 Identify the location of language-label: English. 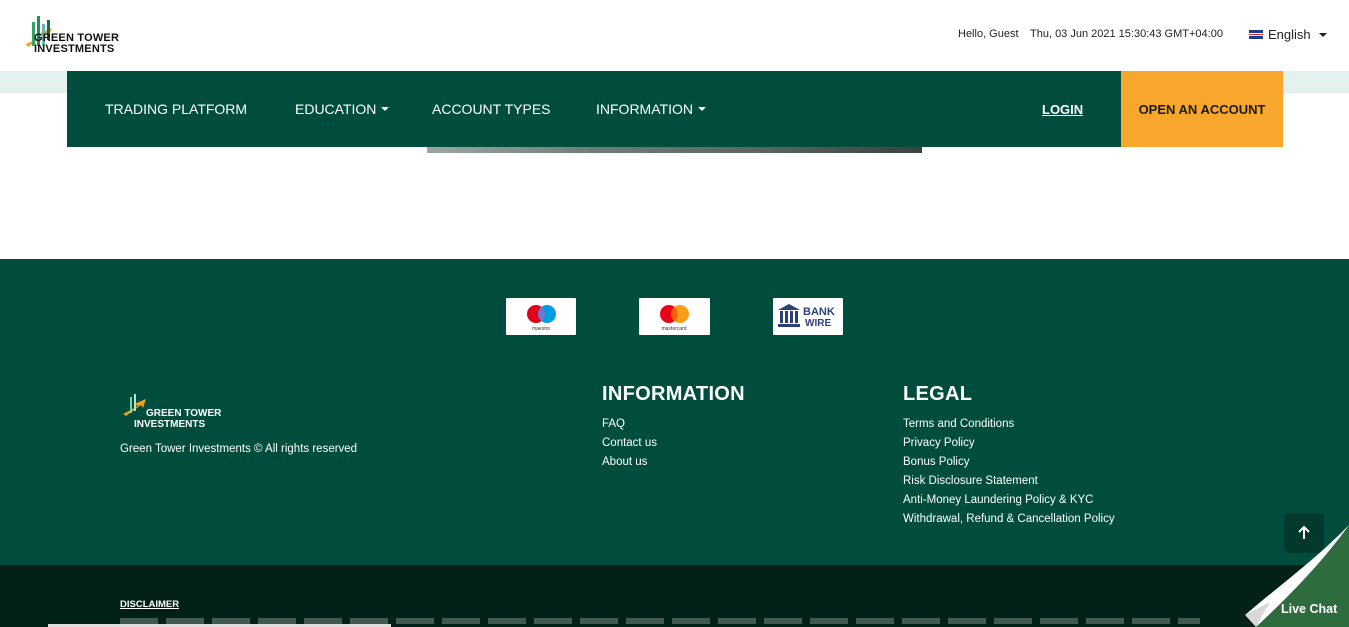
(1289, 34).